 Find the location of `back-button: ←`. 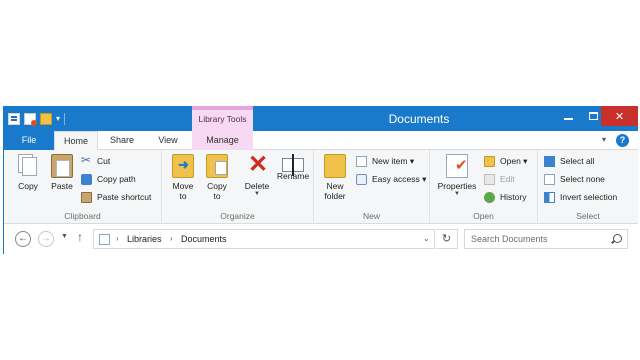

back-button: ← is located at coordinates (23, 239).